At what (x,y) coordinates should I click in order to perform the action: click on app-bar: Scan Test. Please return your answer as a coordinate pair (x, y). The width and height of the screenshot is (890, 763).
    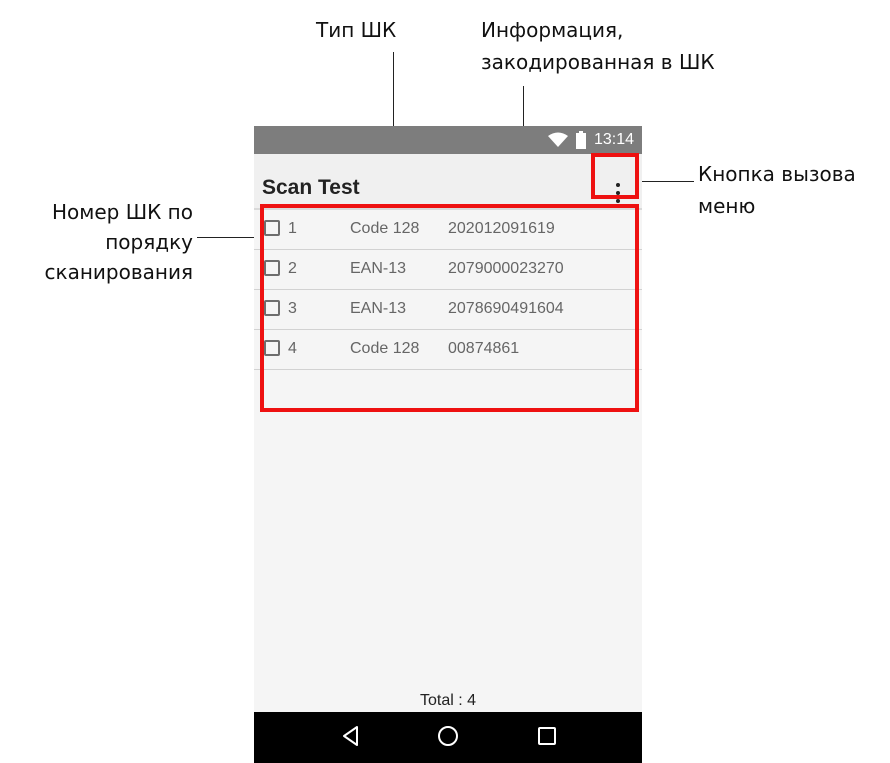
    Looking at the image, I should click on (448, 181).